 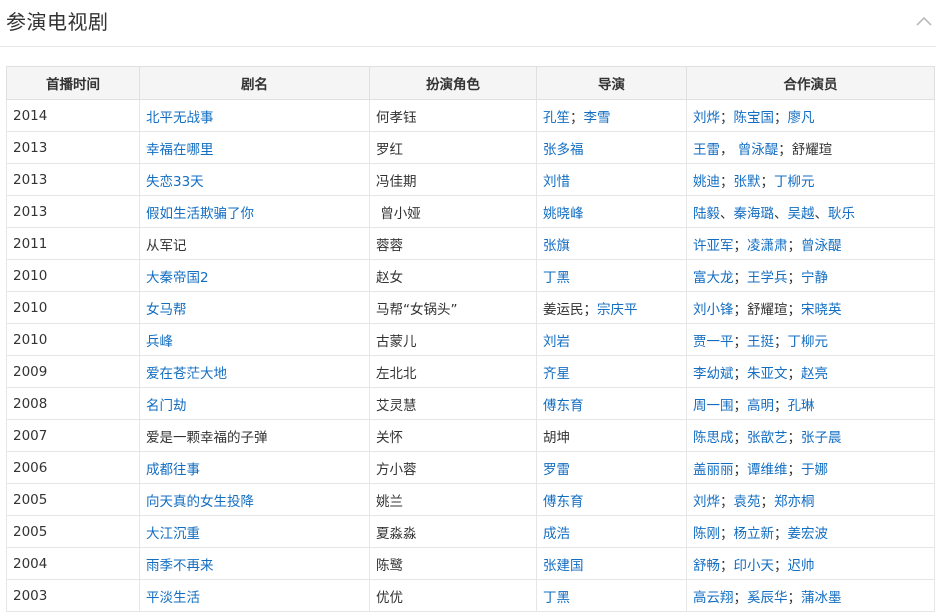 I want to click on costar-link: 姚迪, so click(x=706, y=182).